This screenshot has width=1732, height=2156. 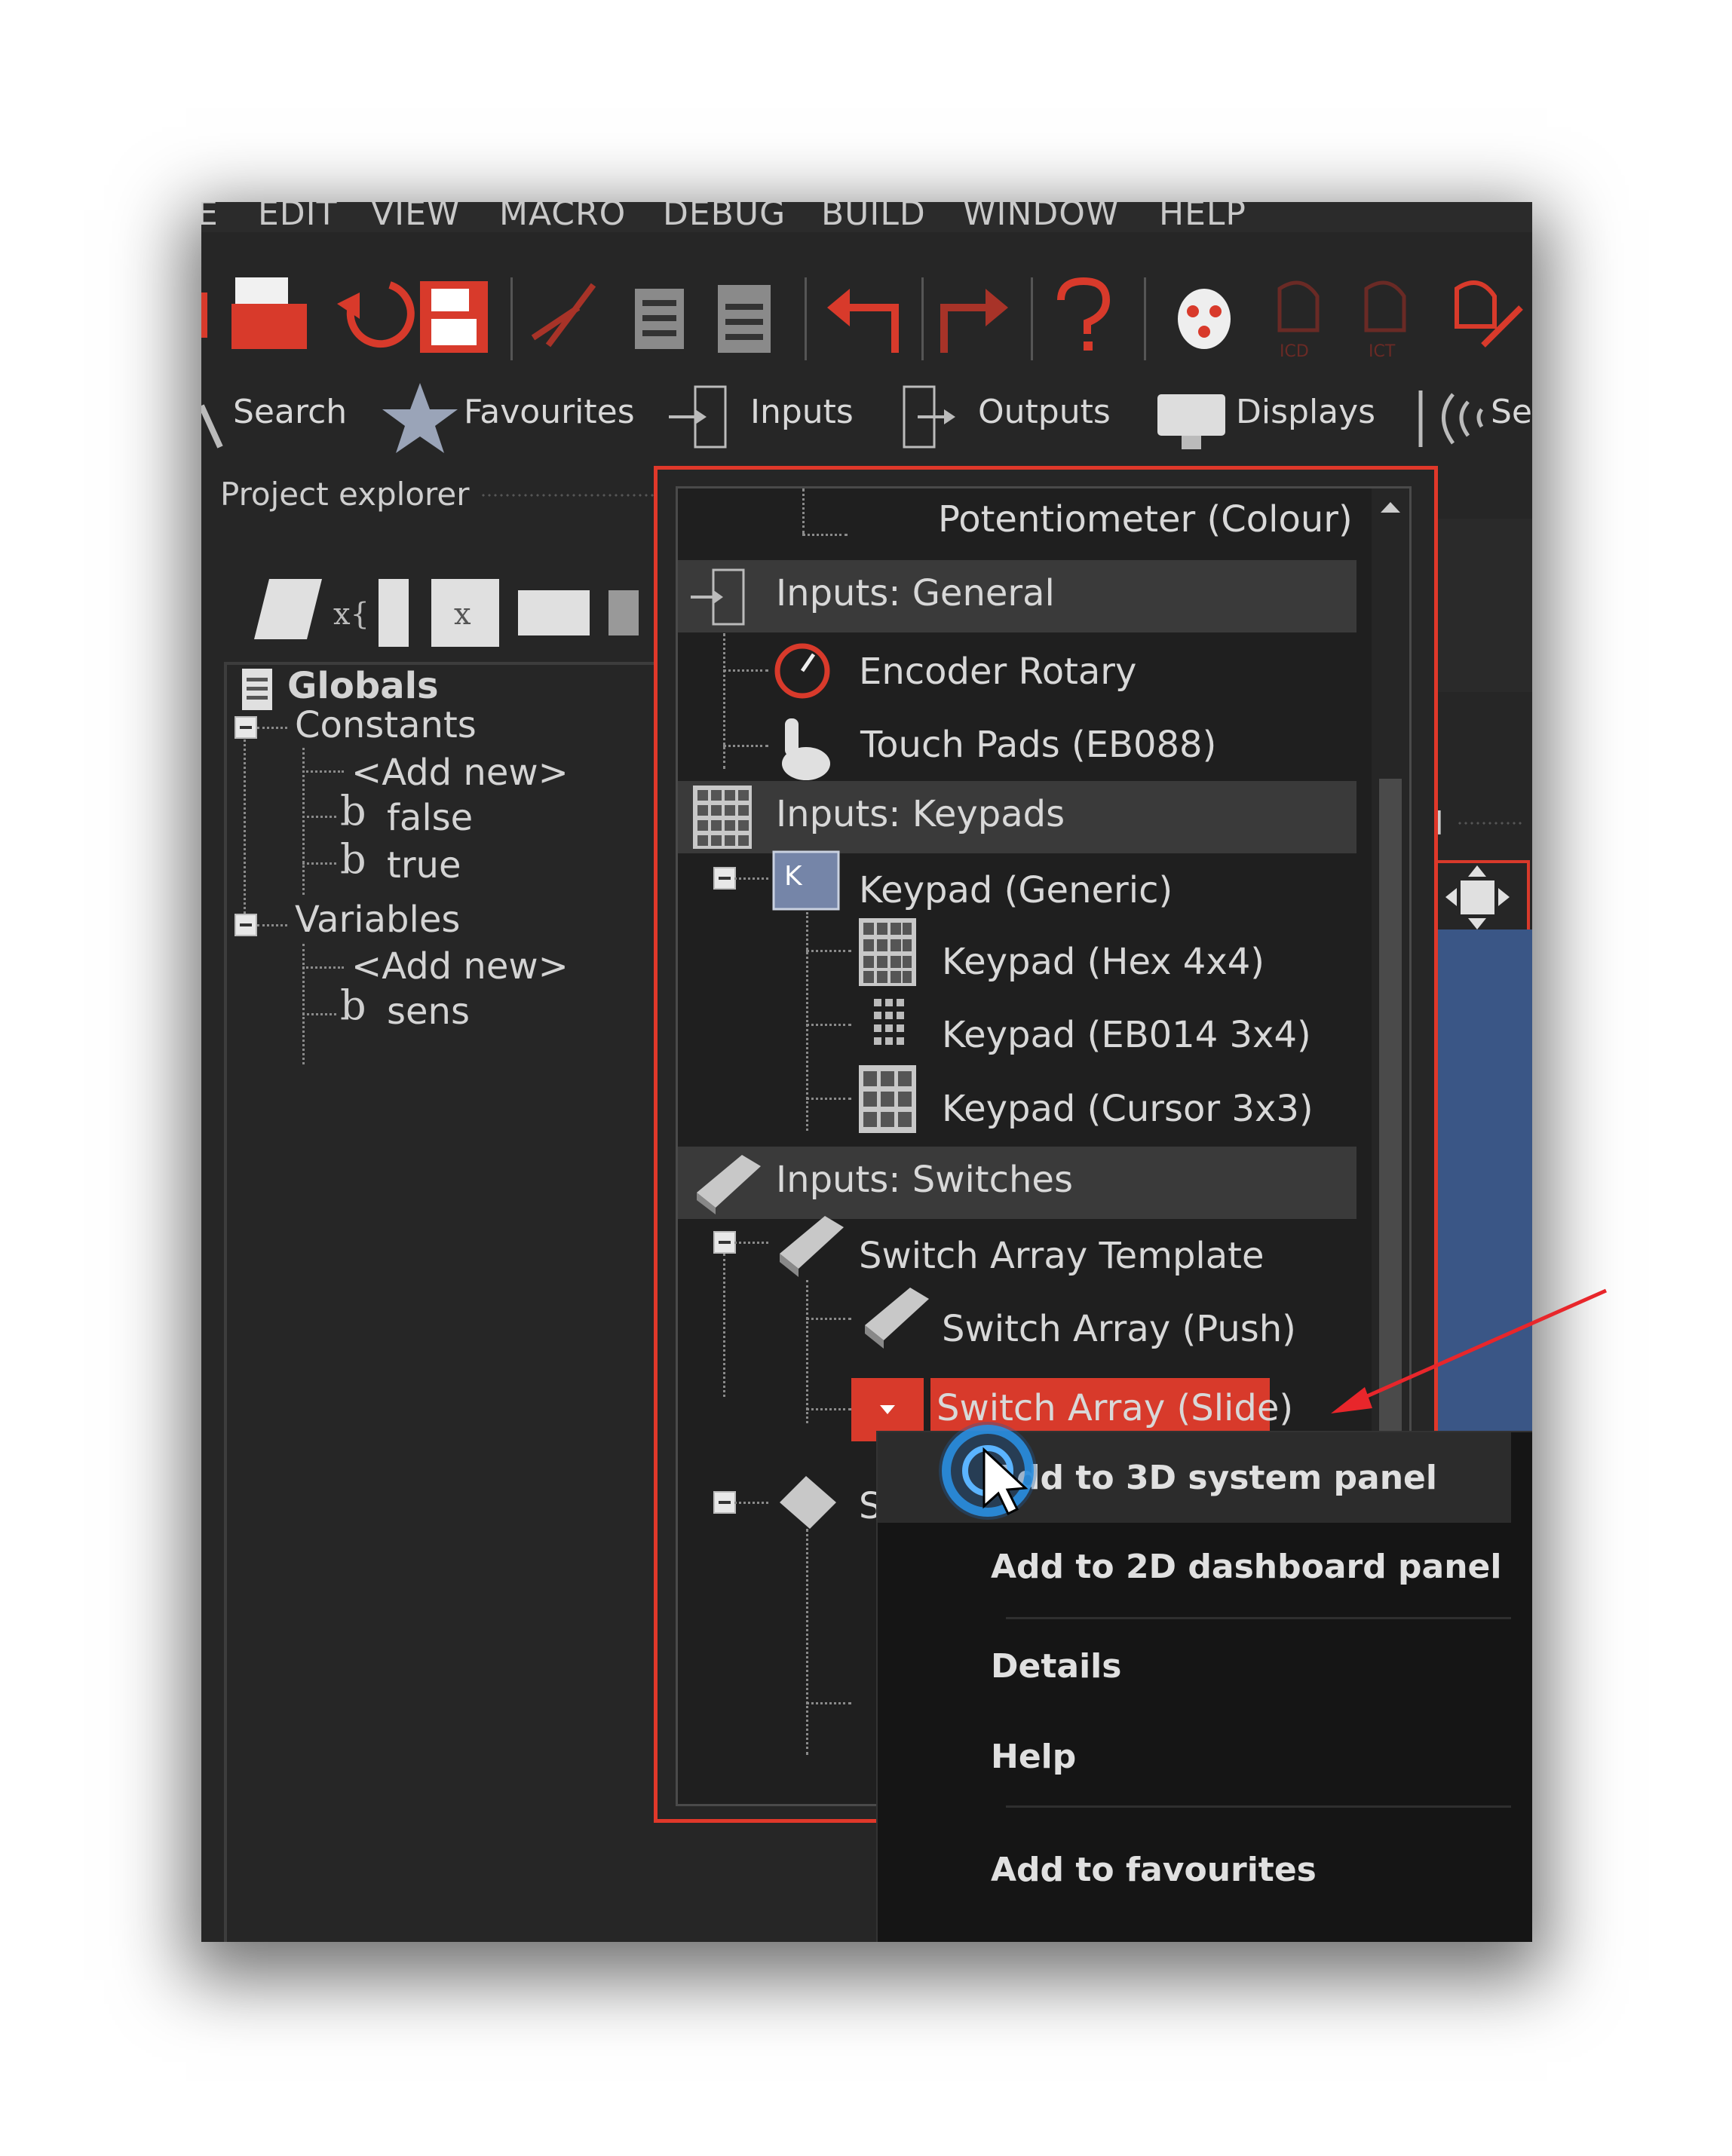 What do you see at coordinates (1385, 320) in the screenshot?
I see `ict-icon: ICT` at bounding box center [1385, 320].